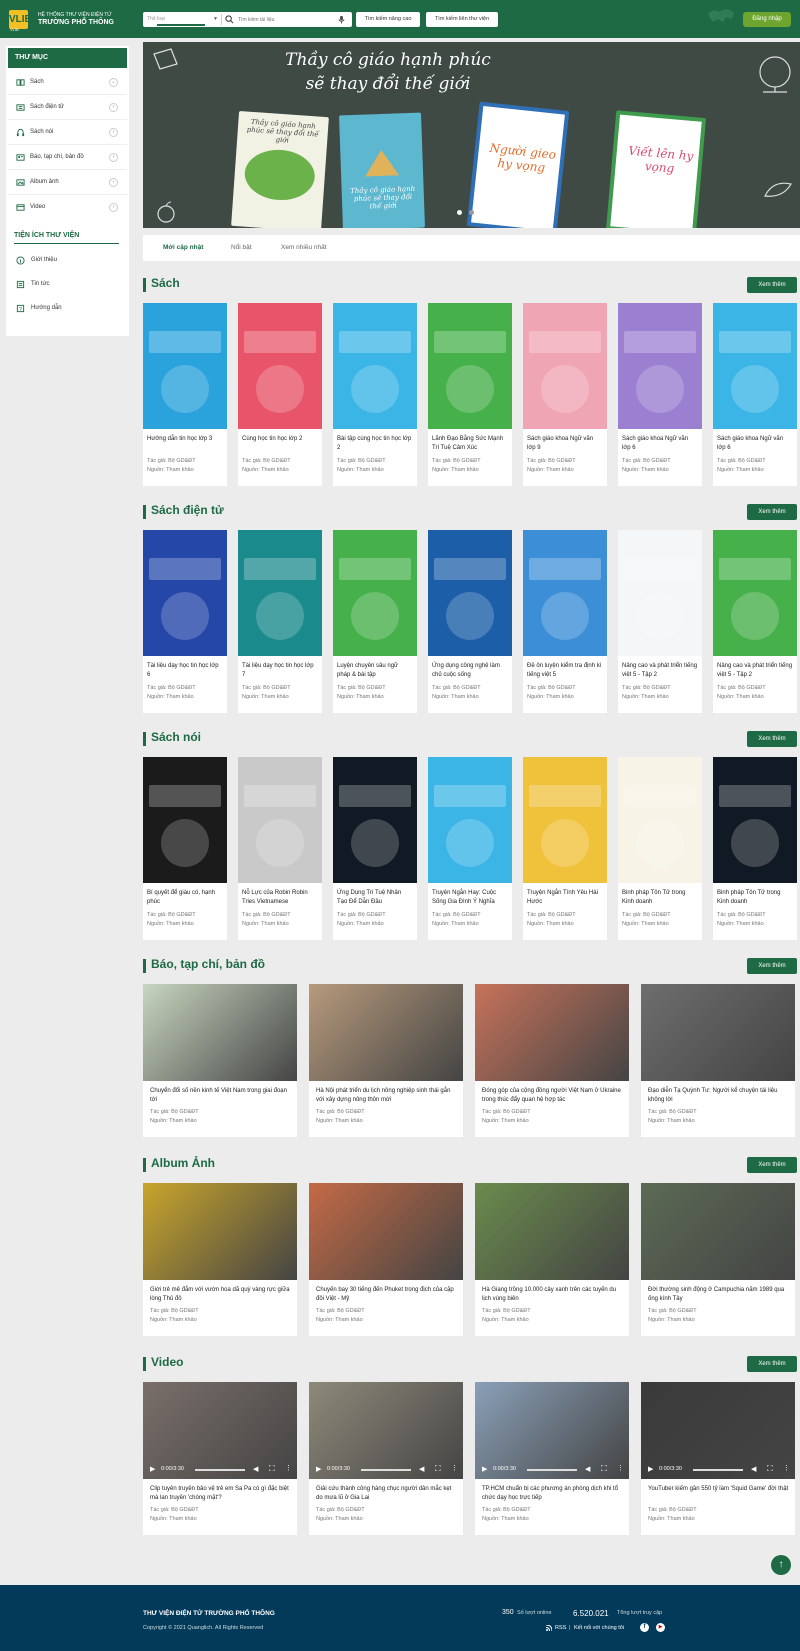 The width and height of the screenshot is (800, 1651). I want to click on advanced-search-button: Tìm kiếm nâng cao, so click(388, 19).